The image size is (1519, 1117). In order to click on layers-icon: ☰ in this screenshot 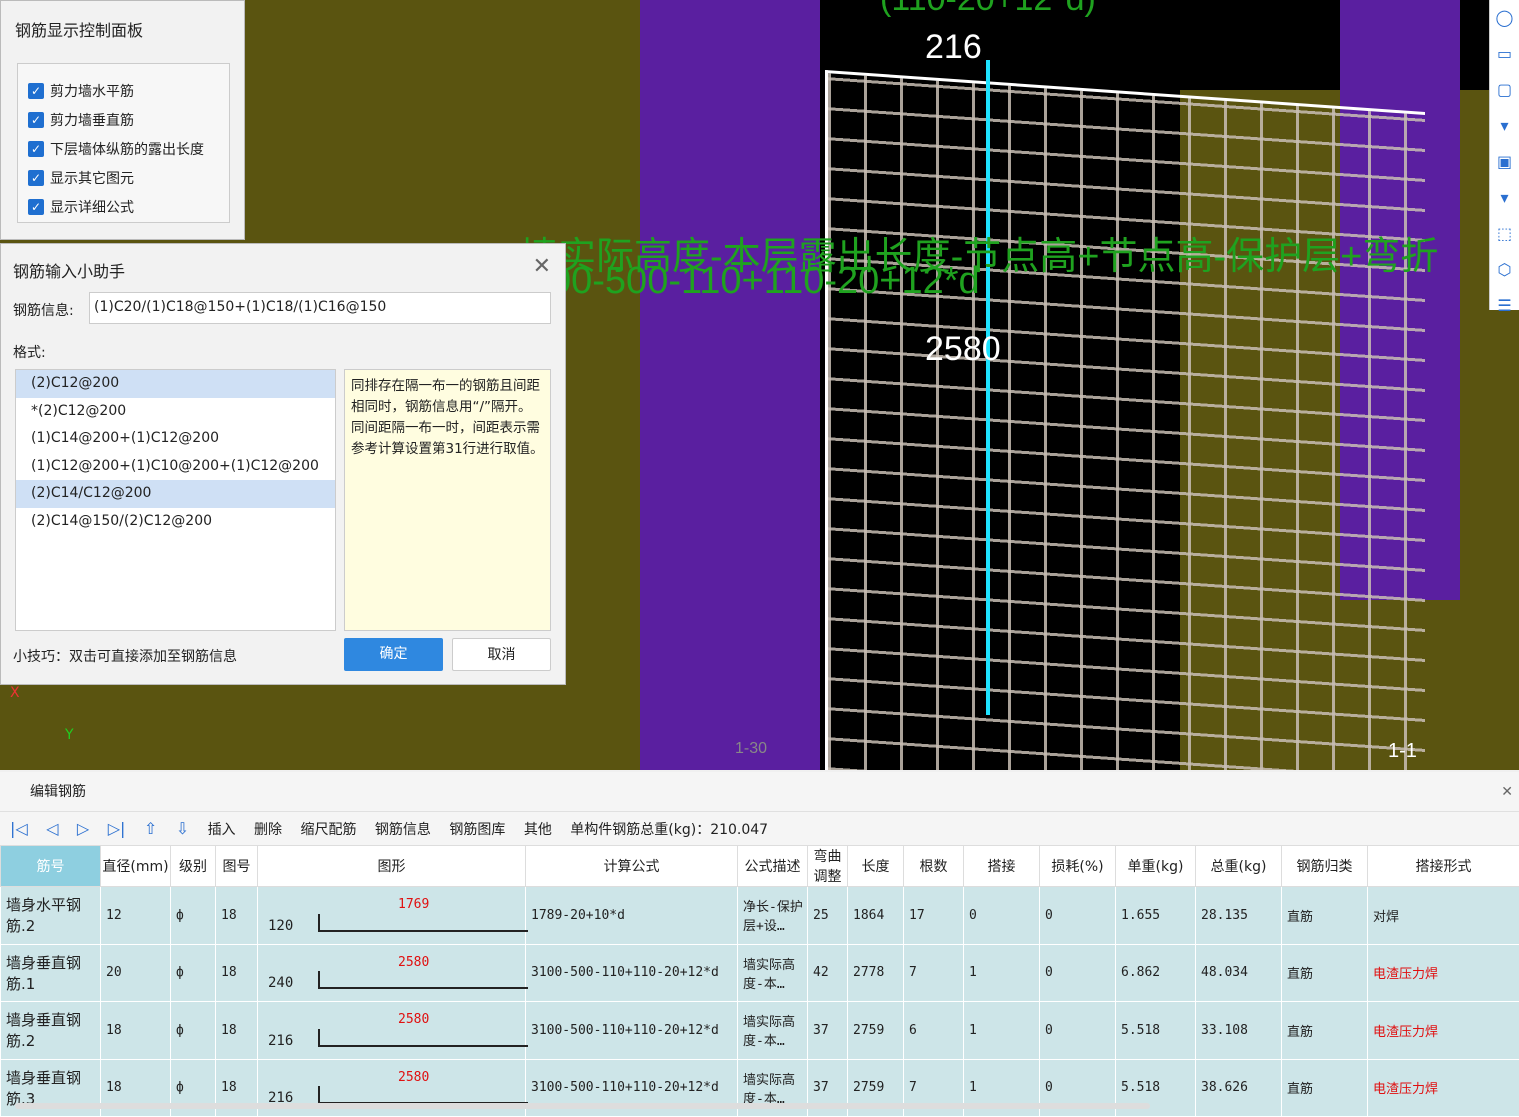, I will do `click(1504, 306)`.